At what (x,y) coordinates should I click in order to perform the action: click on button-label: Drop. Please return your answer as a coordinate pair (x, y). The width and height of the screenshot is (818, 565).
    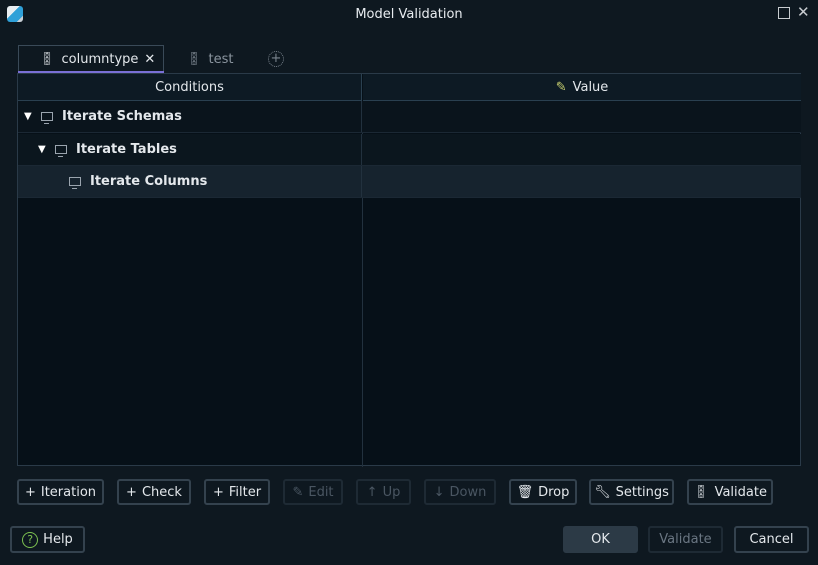
    Looking at the image, I should click on (554, 492).